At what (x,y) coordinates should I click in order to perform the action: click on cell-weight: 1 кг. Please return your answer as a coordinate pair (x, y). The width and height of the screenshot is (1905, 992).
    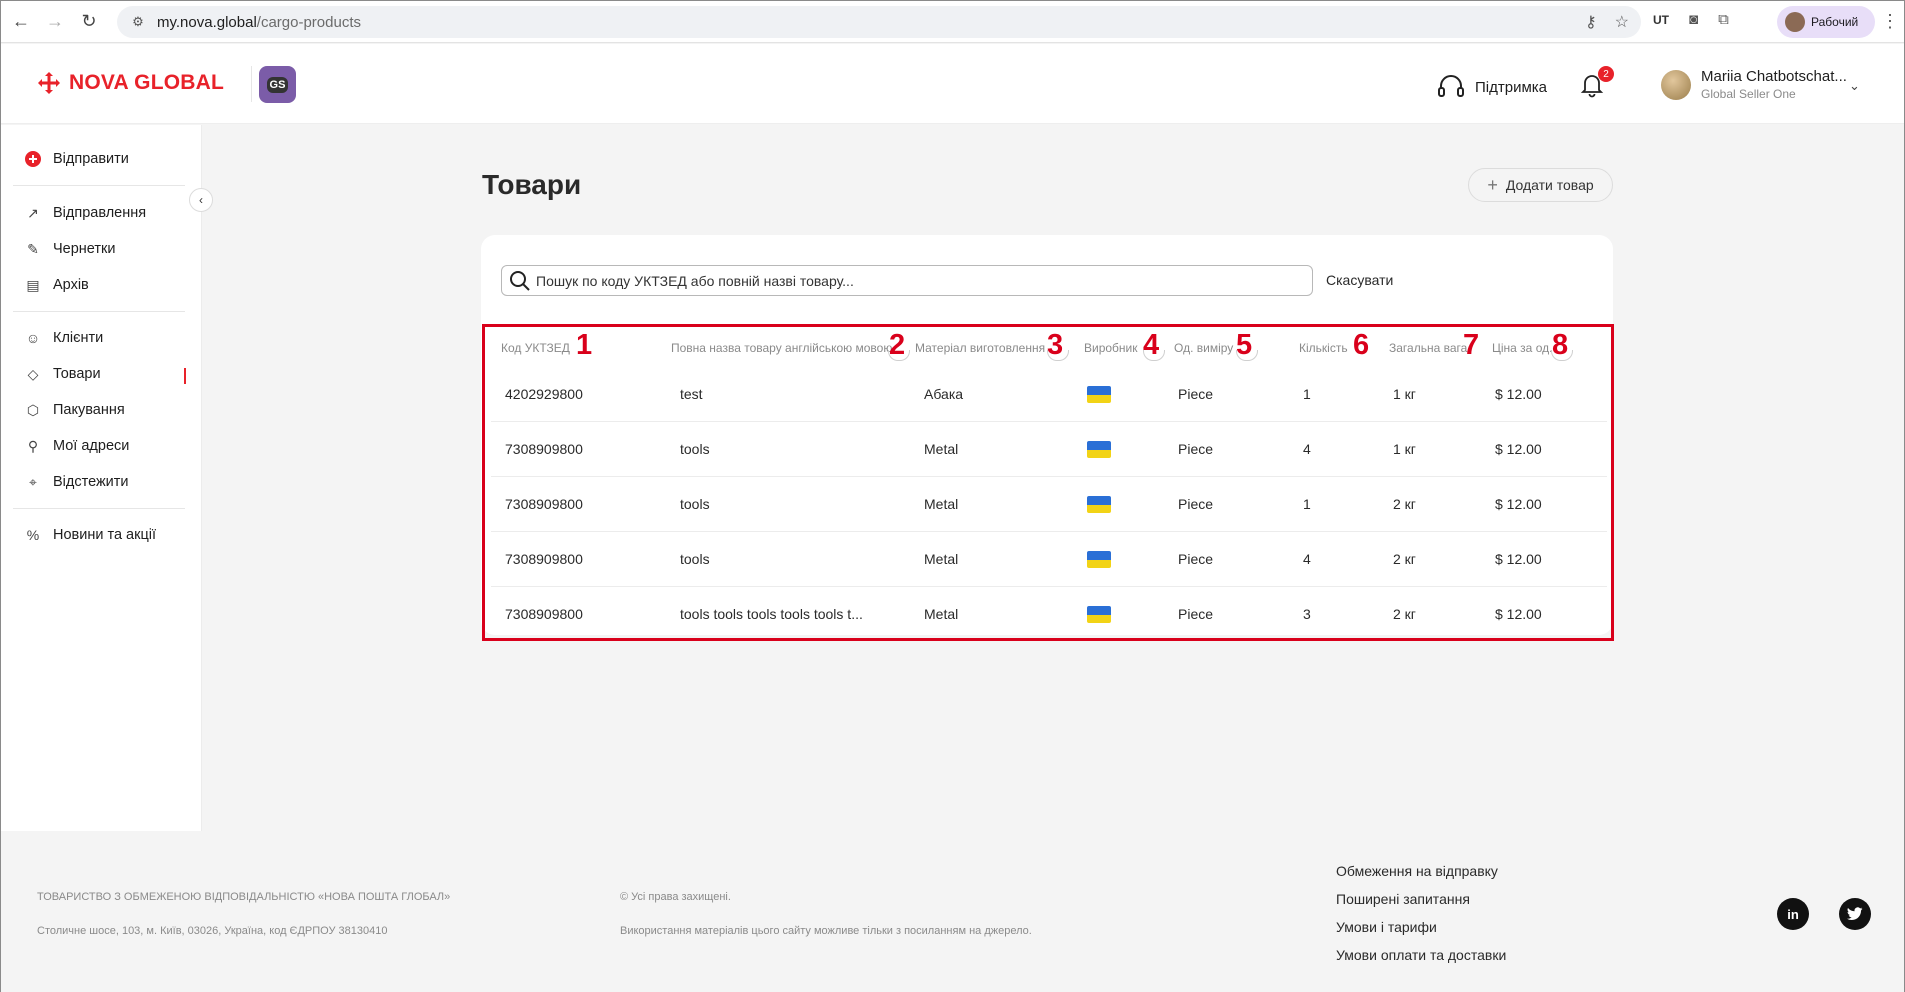
    Looking at the image, I should click on (1404, 394).